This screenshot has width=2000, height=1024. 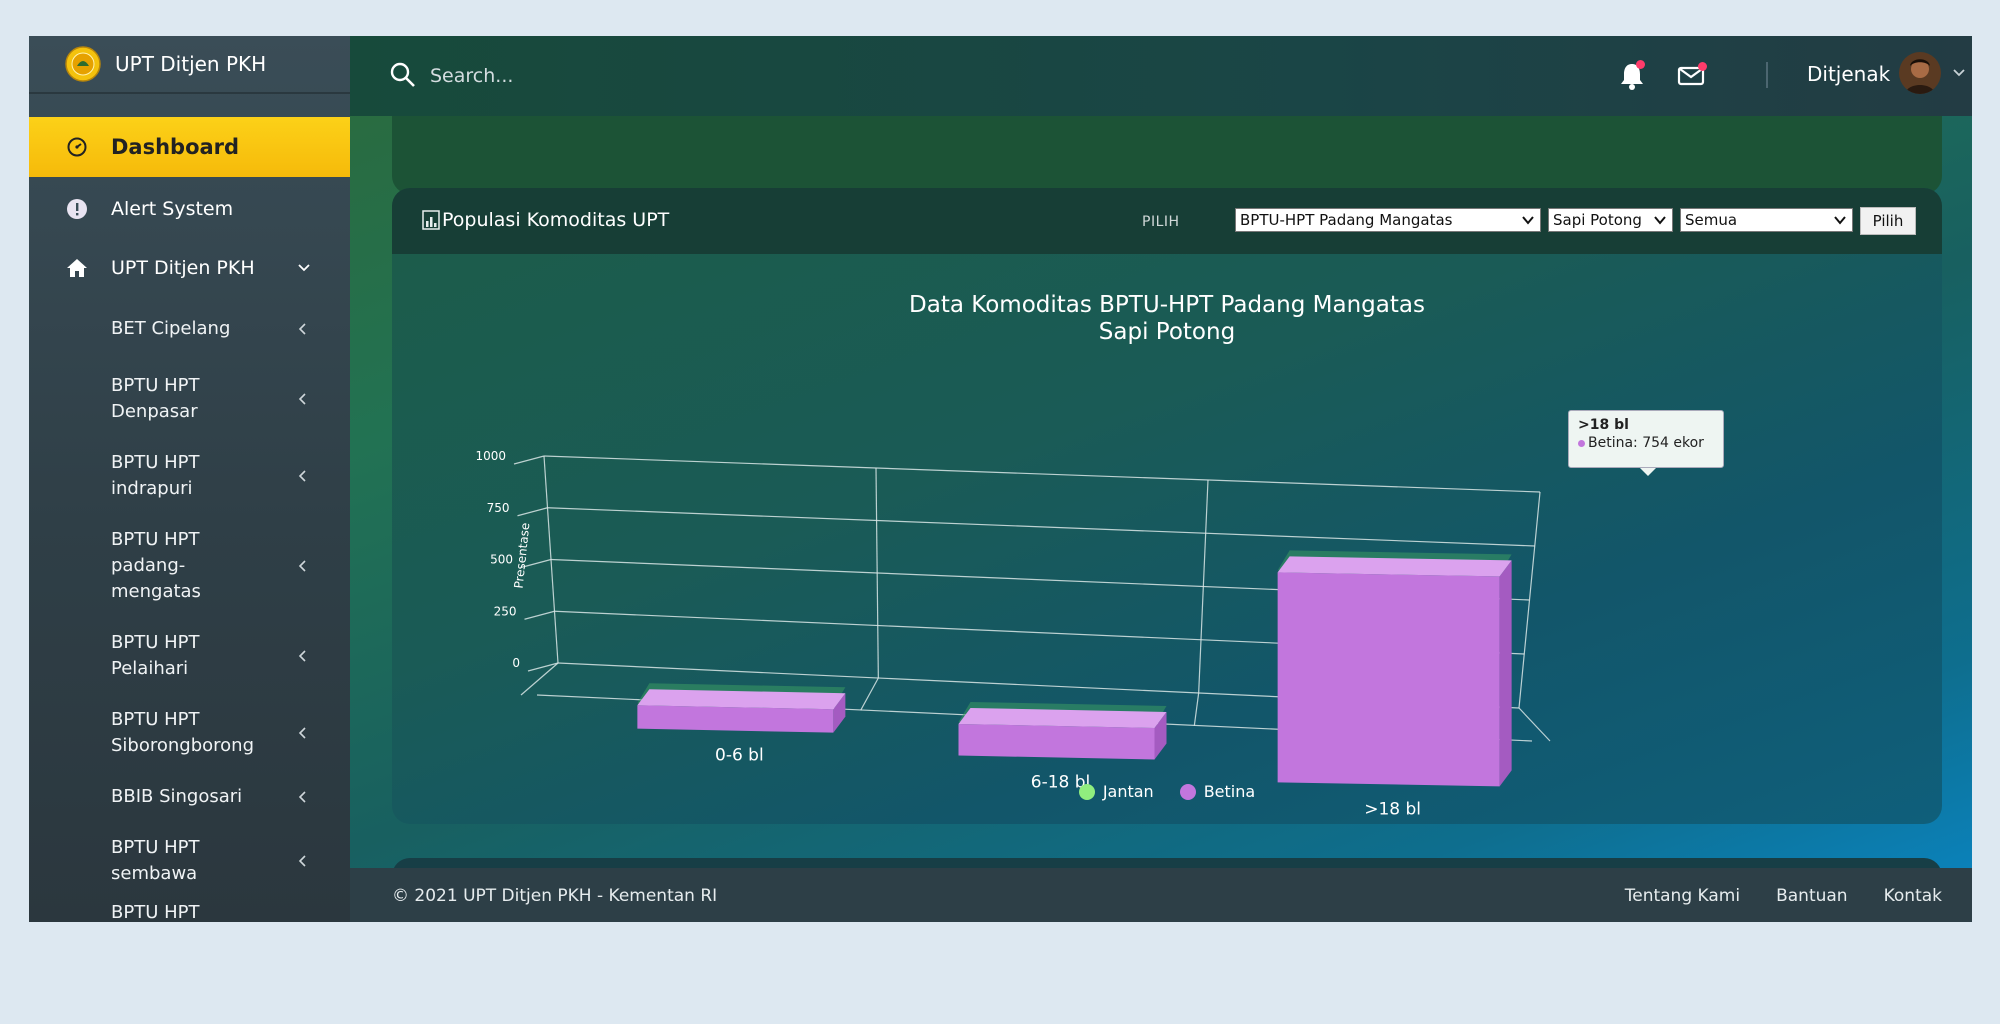 I want to click on notification-bell-icon, so click(x=1632, y=75).